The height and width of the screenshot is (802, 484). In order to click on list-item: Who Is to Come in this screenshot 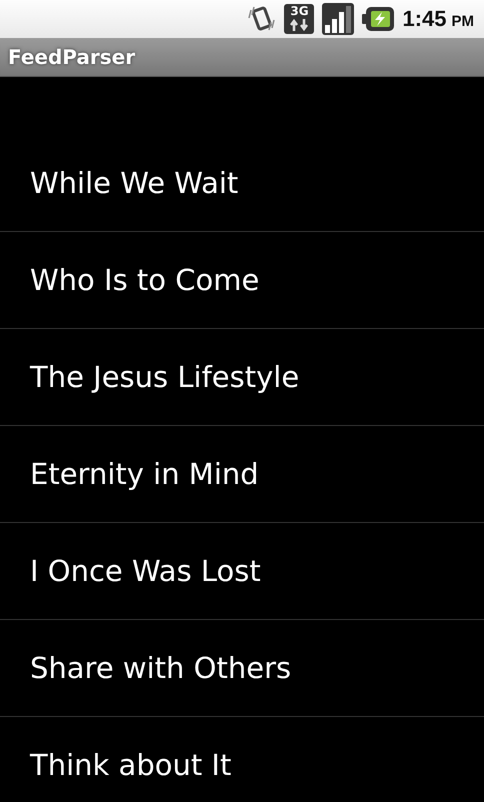, I will do `click(242, 280)`.